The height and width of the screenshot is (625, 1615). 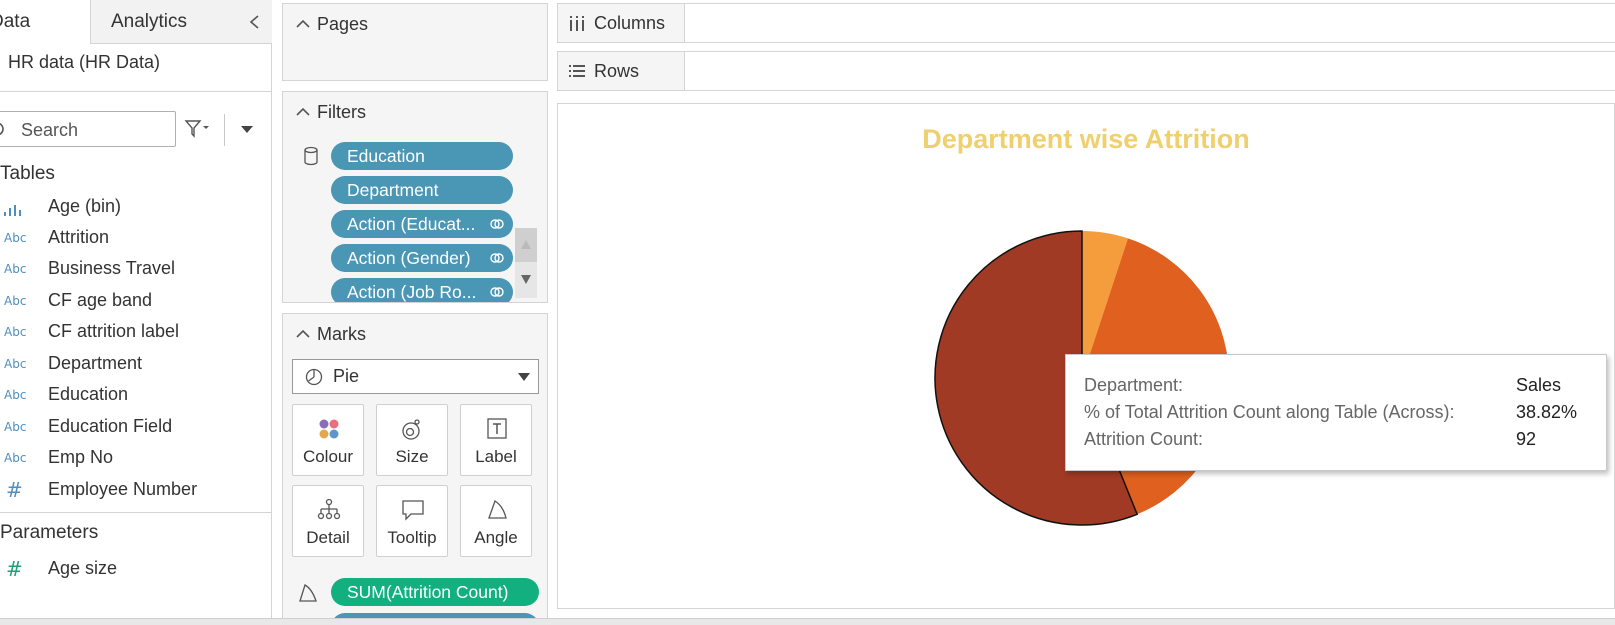 I want to click on detail-icon, so click(x=329, y=509).